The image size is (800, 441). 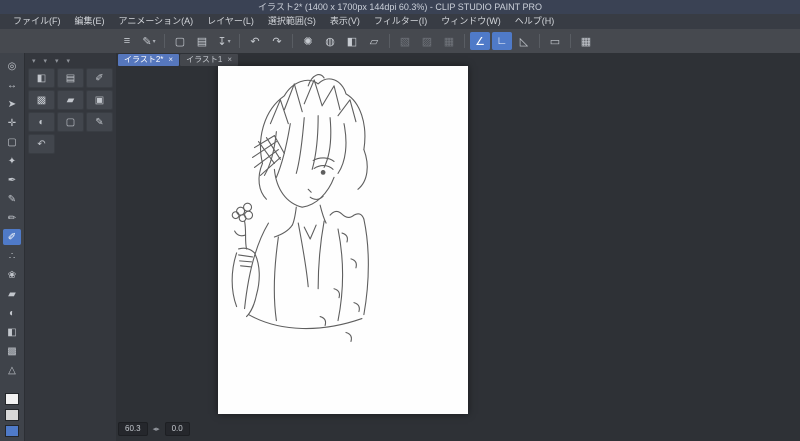 I want to click on subtool-stamp: ▣, so click(x=99, y=100).